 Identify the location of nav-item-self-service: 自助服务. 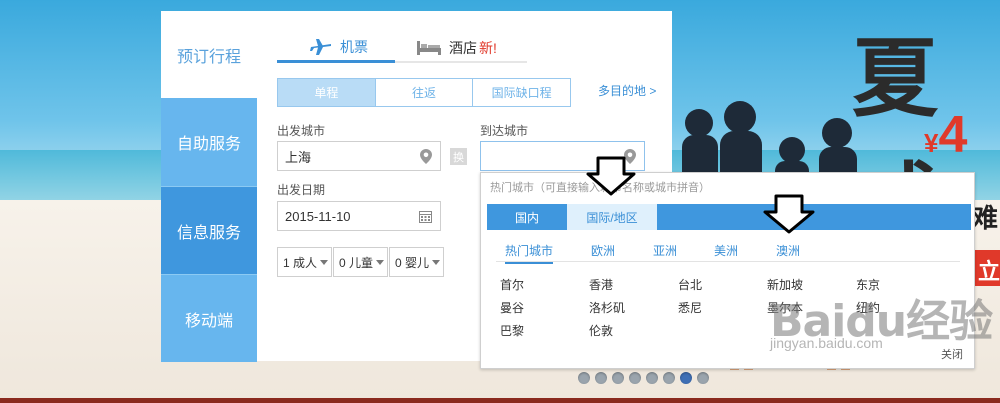
(209, 142).